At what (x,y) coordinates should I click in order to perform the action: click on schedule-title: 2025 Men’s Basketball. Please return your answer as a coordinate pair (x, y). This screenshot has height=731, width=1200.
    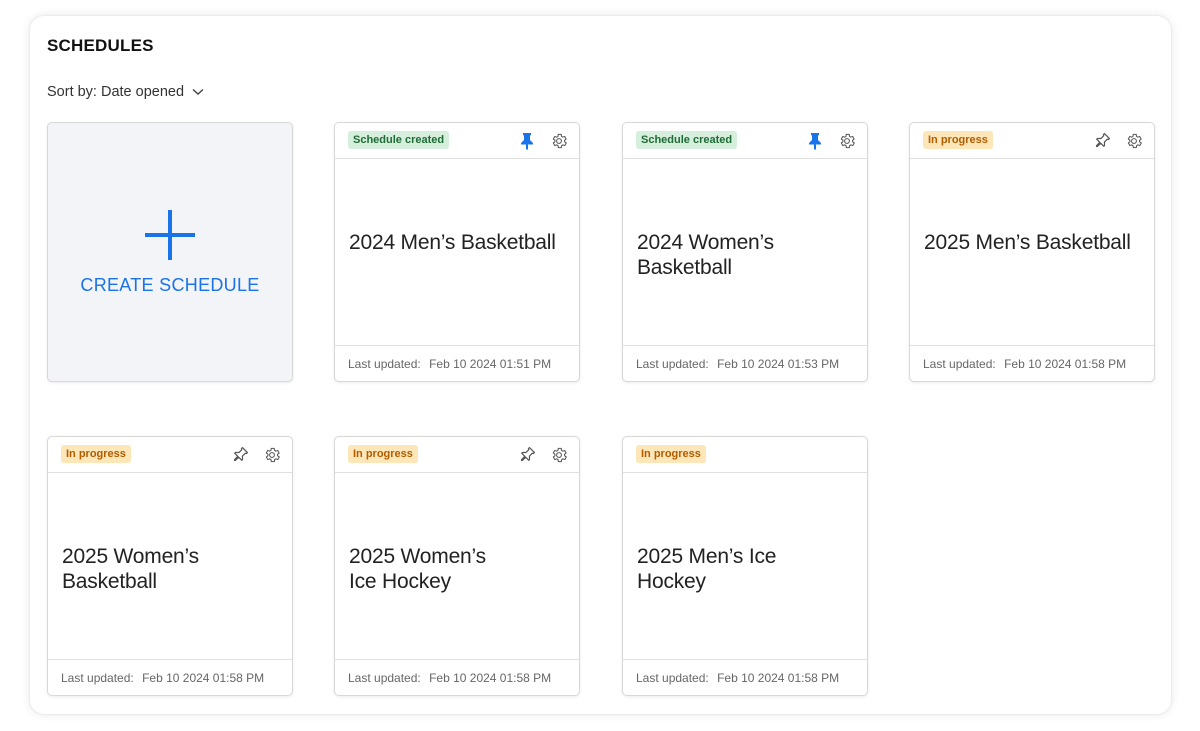
    Looking at the image, I should click on (1029, 242).